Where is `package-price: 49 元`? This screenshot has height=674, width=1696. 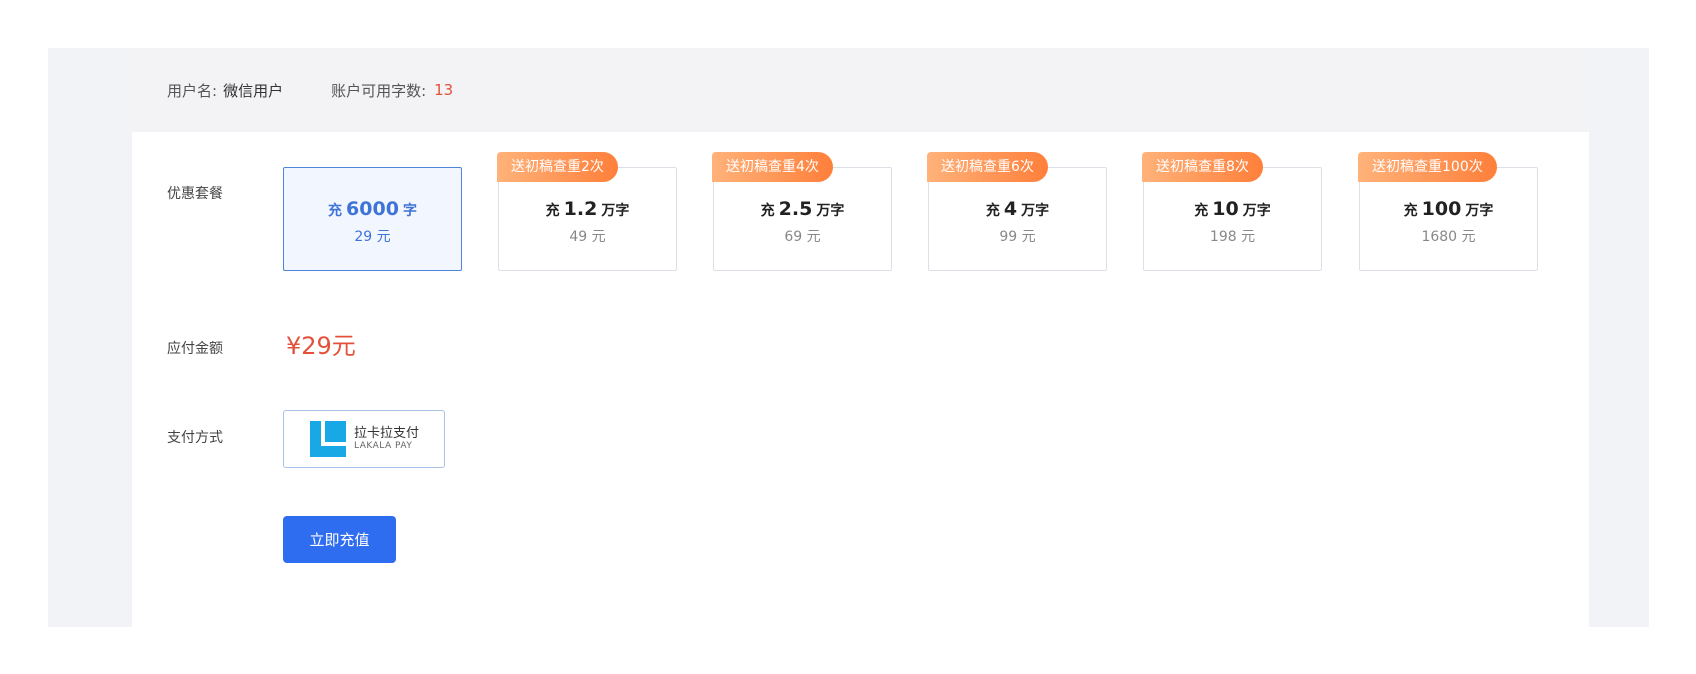
package-price: 49 元 is located at coordinates (587, 237).